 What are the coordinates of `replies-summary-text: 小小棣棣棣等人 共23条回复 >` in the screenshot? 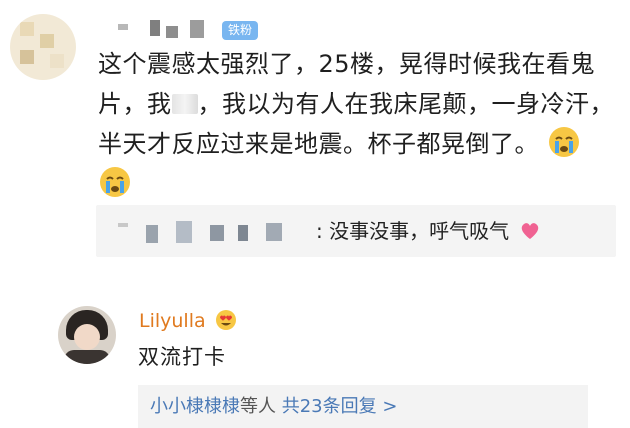 It's located at (273, 407).